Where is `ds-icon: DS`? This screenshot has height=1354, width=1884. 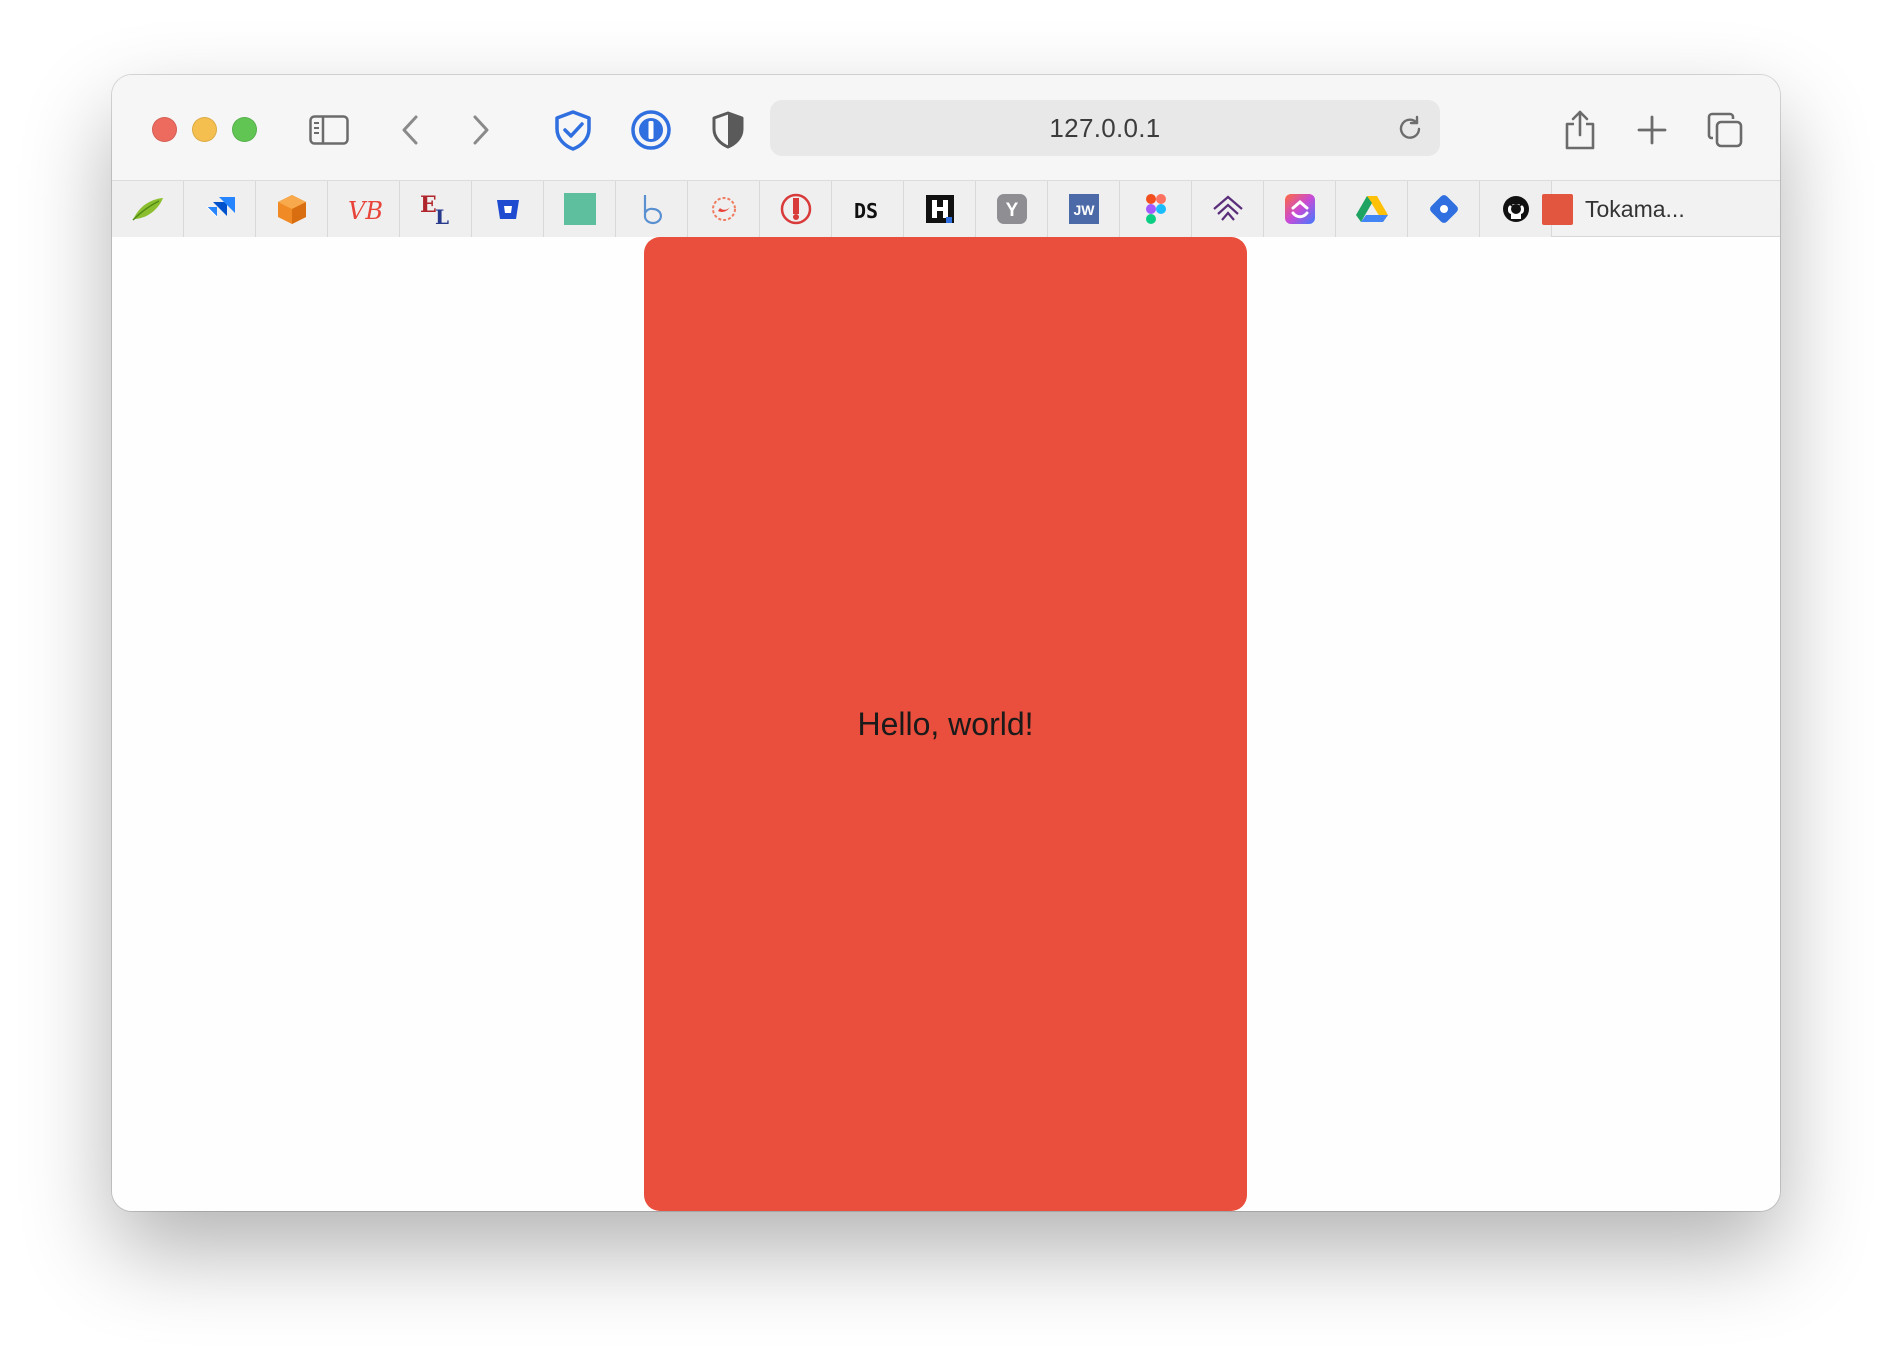
ds-icon: DS is located at coordinates (866, 211).